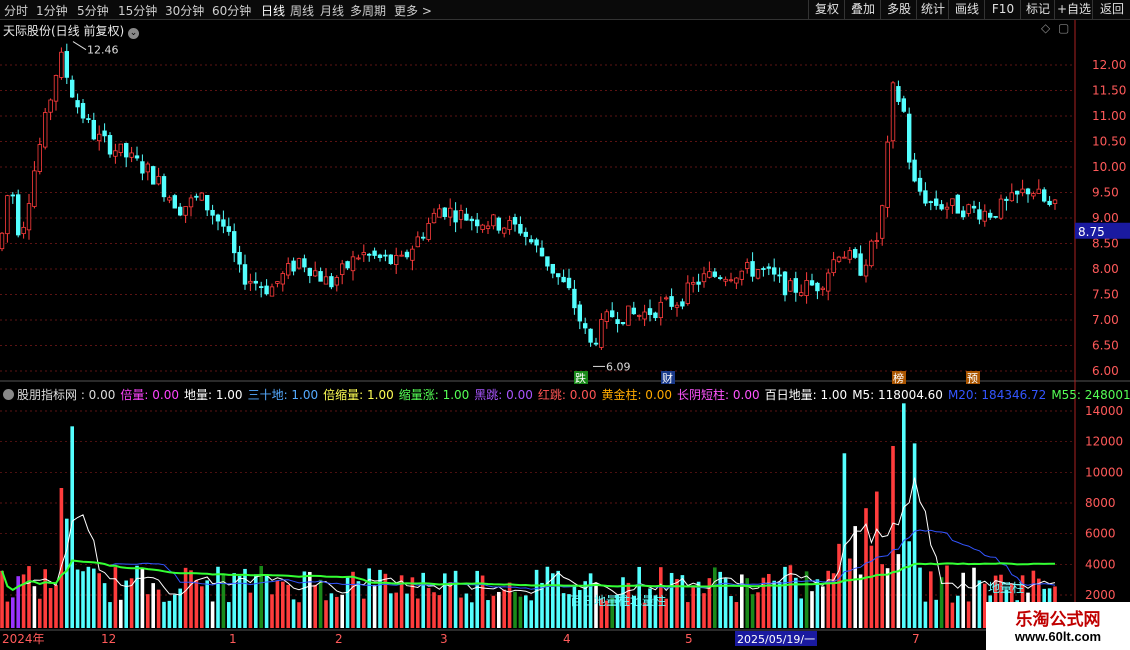  I want to click on date-label: 12, so click(108, 639).